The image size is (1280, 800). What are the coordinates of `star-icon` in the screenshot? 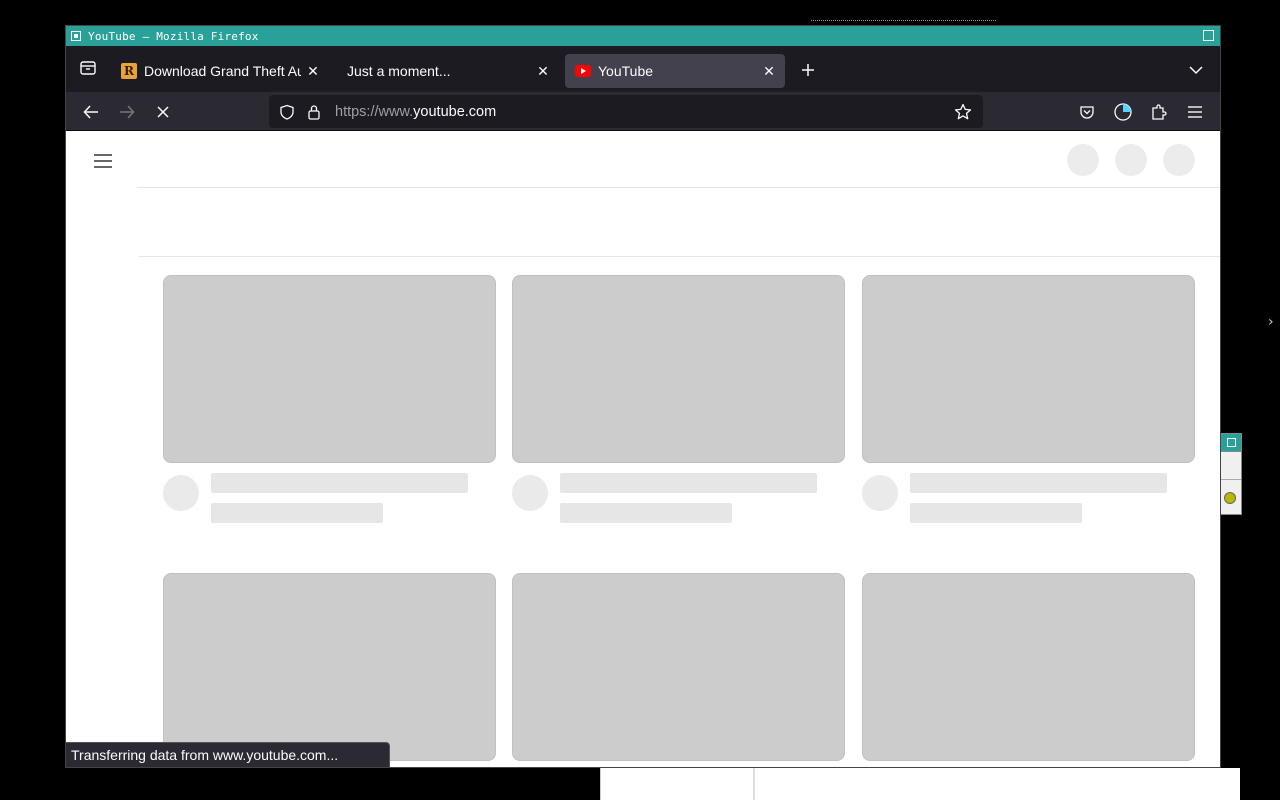 It's located at (963, 111).